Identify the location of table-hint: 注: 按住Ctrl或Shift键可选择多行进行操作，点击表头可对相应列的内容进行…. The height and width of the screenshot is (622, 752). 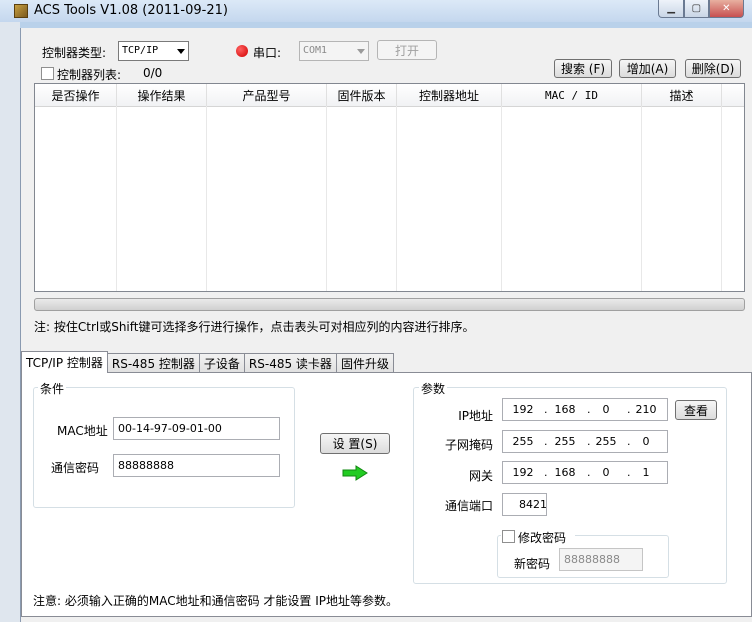
(254, 327).